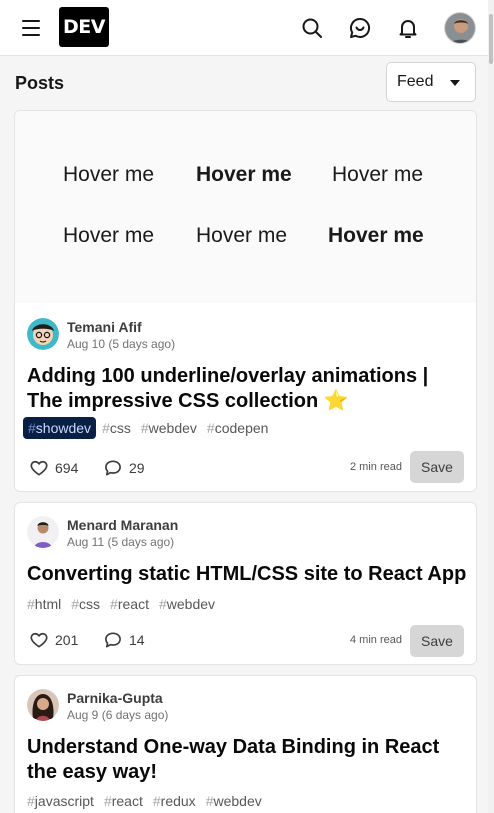 This screenshot has width=494, height=813. What do you see at coordinates (104, 327) in the screenshot?
I see `author-name: Temani Afif` at bounding box center [104, 327].